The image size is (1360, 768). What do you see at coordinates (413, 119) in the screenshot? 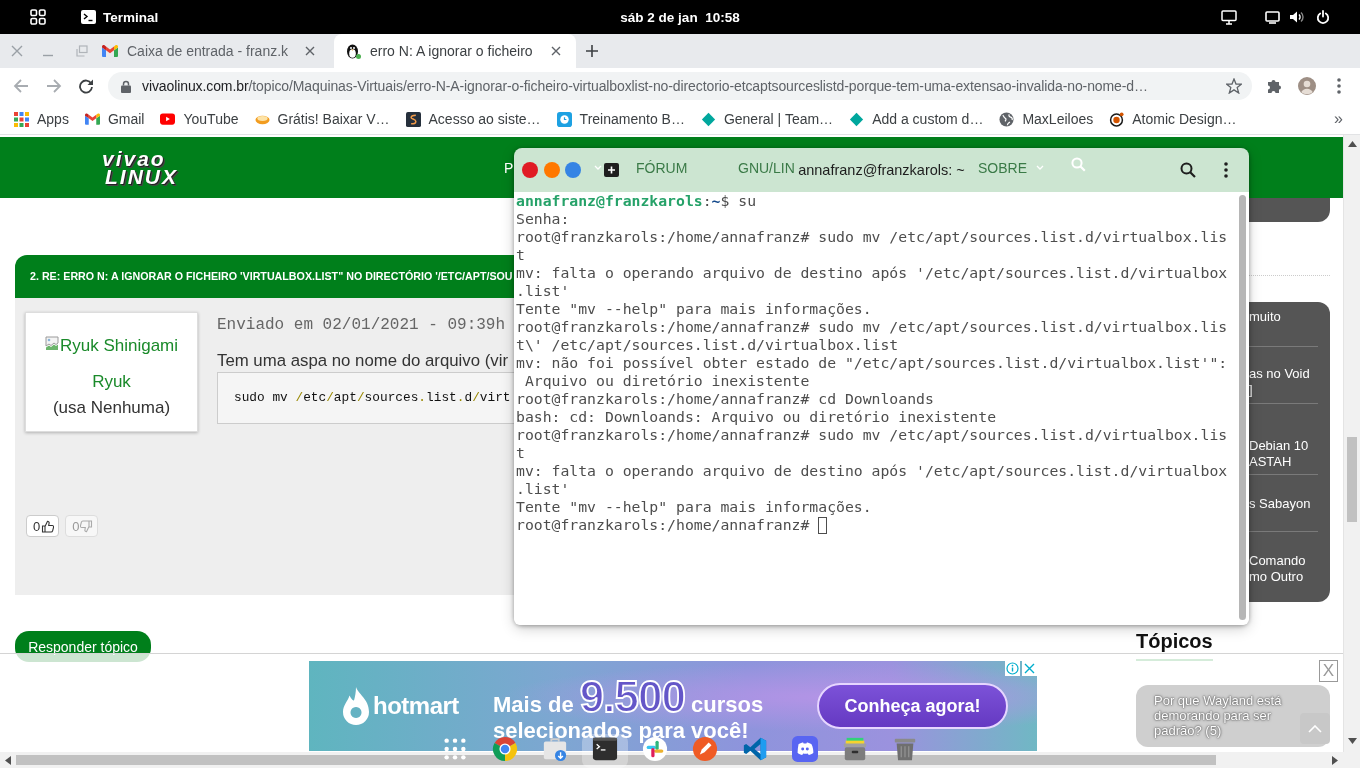
I see `swirl-icon` at bounding box center [413, 119].